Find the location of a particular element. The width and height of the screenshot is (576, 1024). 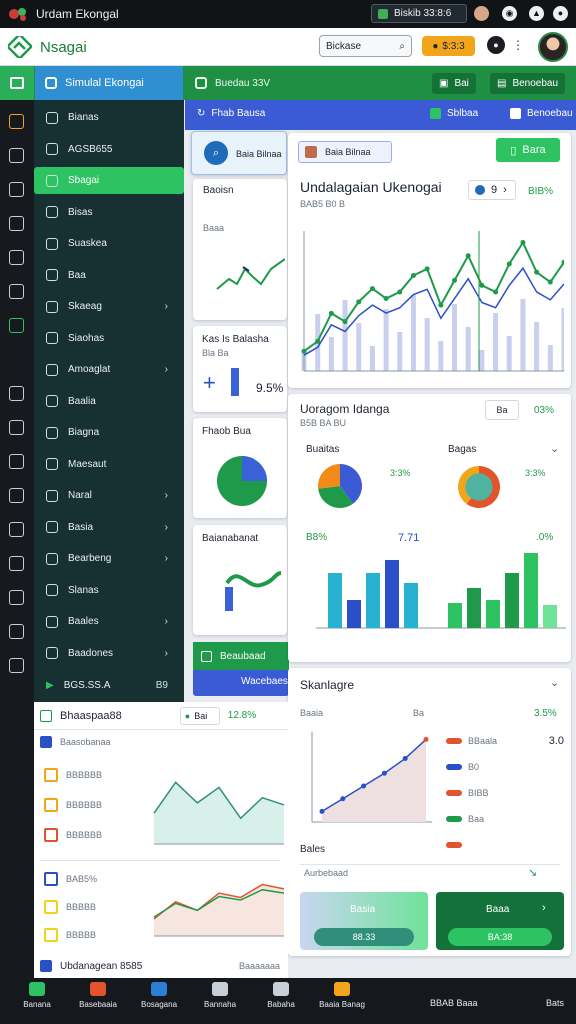

avatar is located at coordinates (553, 47).